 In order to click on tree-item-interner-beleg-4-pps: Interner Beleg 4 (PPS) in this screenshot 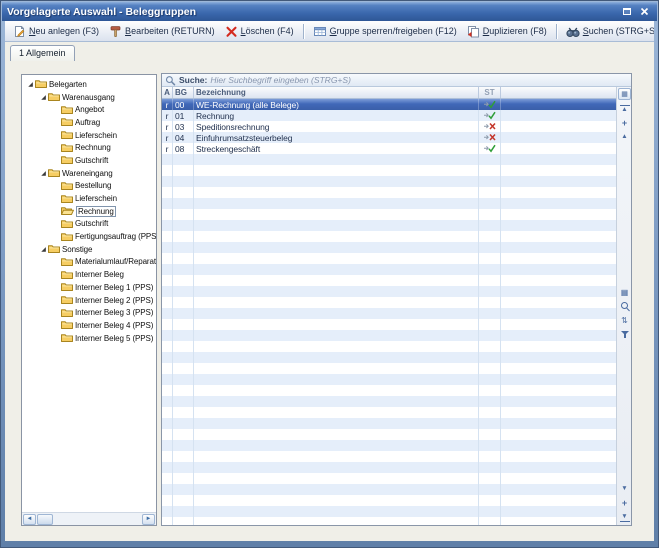, I will do `click(89, 325)`.